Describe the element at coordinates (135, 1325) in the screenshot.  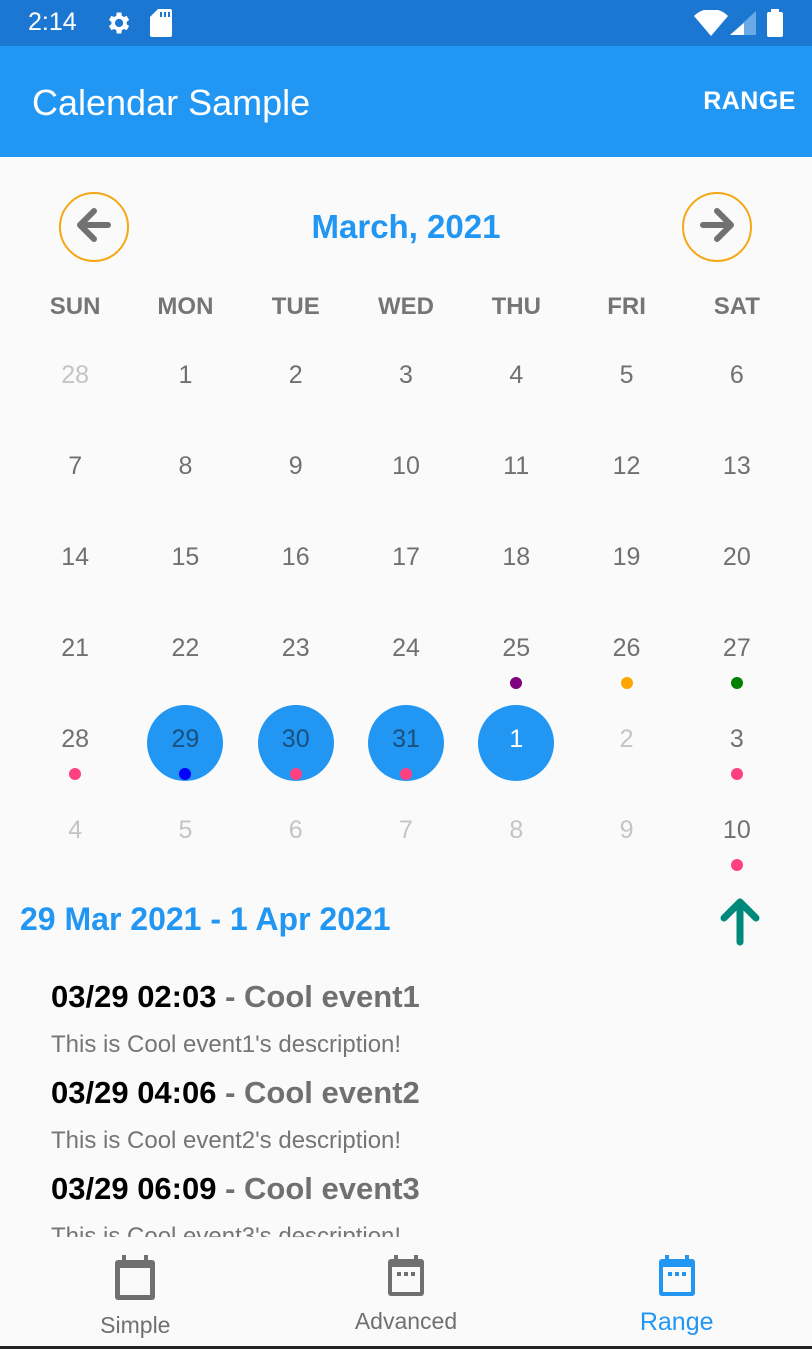
I see `tab-label: Simple` at that location.